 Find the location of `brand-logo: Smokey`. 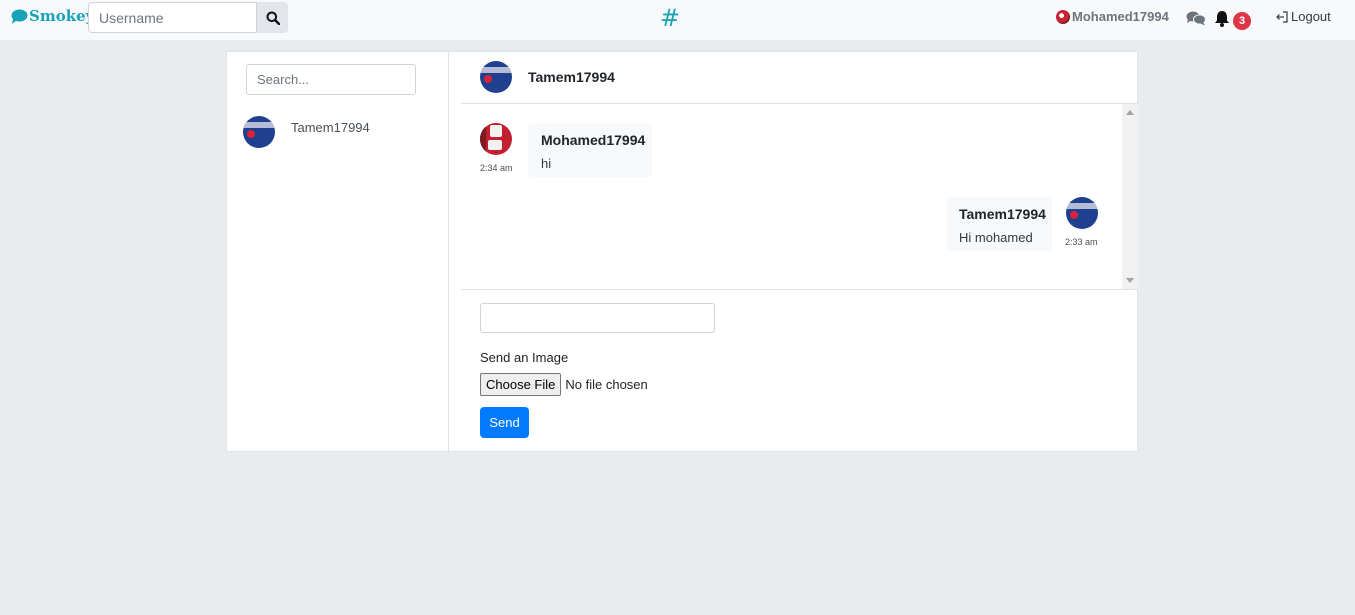

brand-logo: Smokey is located at coordinates (52, 16).